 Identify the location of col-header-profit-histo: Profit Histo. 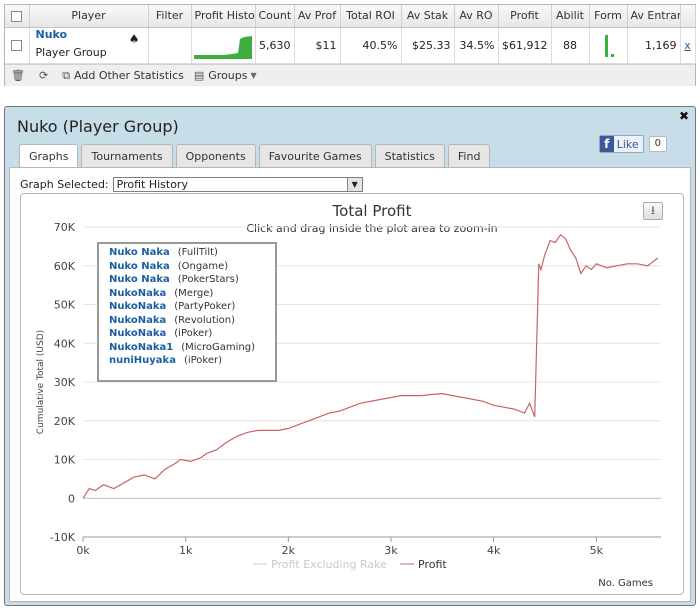
(223, 16).